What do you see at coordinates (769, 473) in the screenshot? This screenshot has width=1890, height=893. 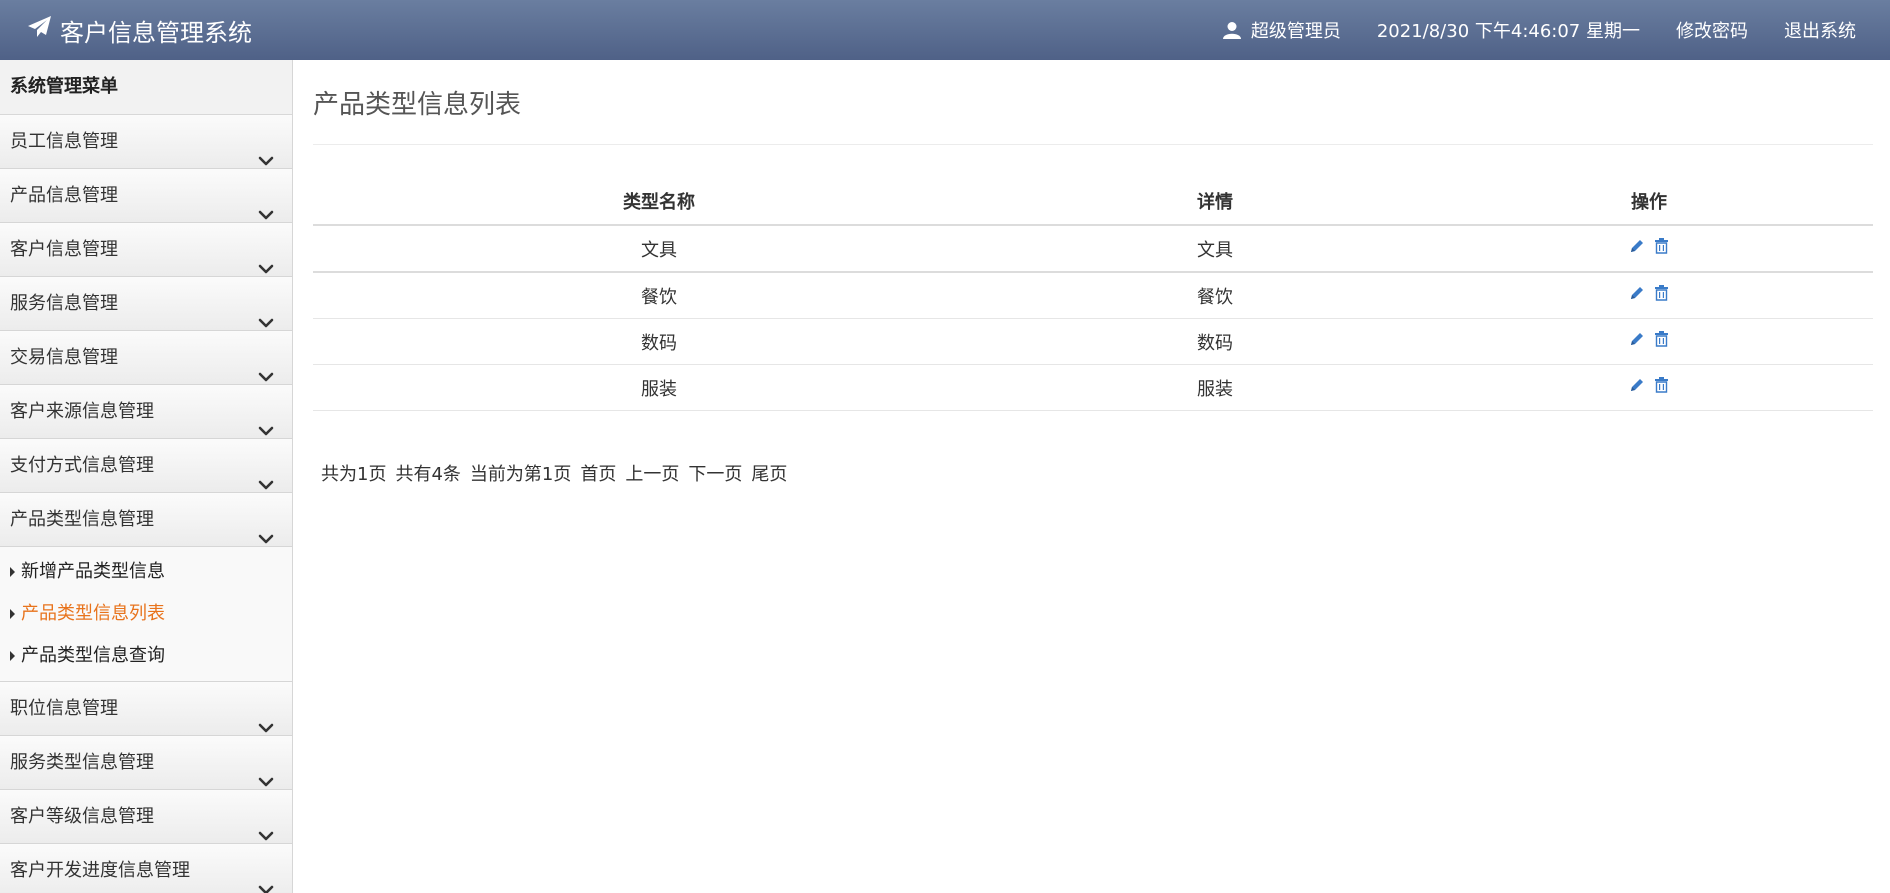 I see `pager-last-link: 尾页` at bounding box center [769, 473].